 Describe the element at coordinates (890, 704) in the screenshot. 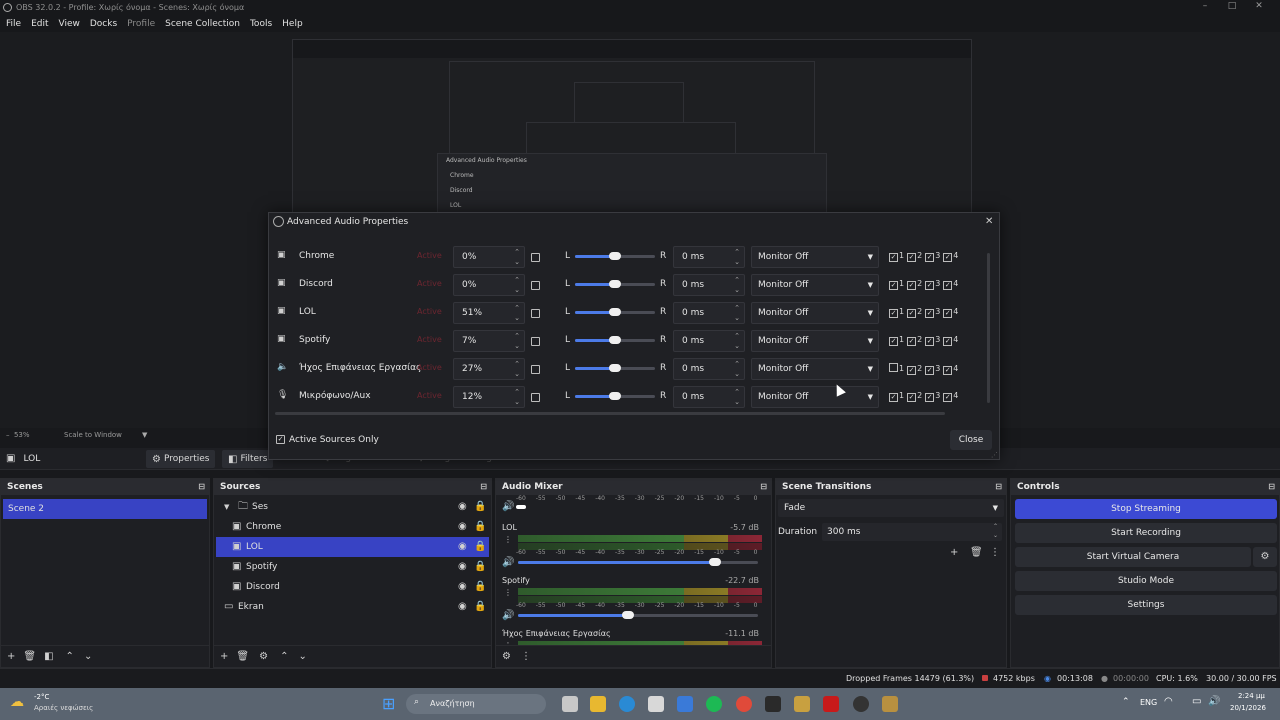

I see `league-client-icon` at that location.